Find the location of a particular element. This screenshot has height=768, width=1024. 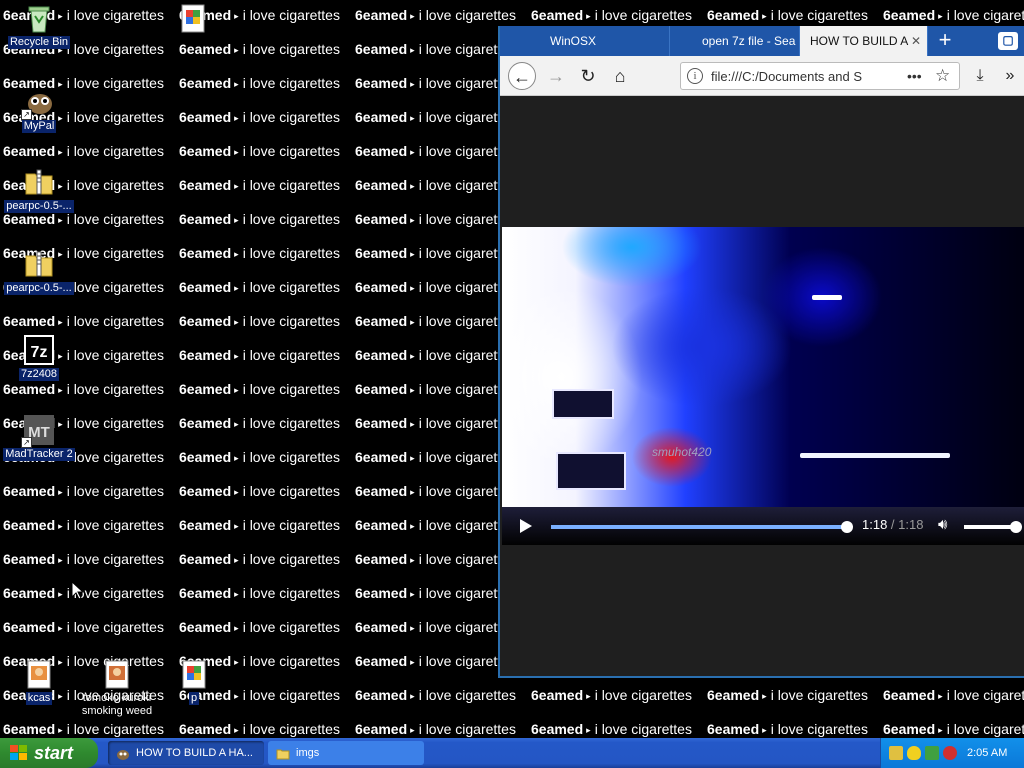

folder-icon is located at coordinates (283, 753).